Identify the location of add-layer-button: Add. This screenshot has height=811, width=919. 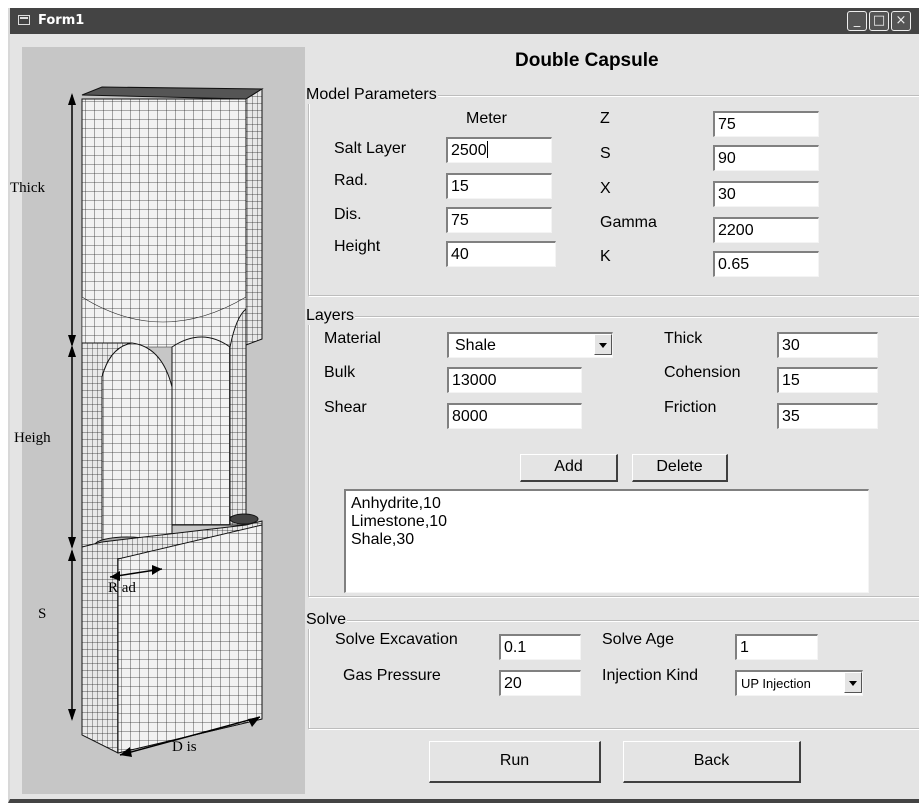
(569, 468).